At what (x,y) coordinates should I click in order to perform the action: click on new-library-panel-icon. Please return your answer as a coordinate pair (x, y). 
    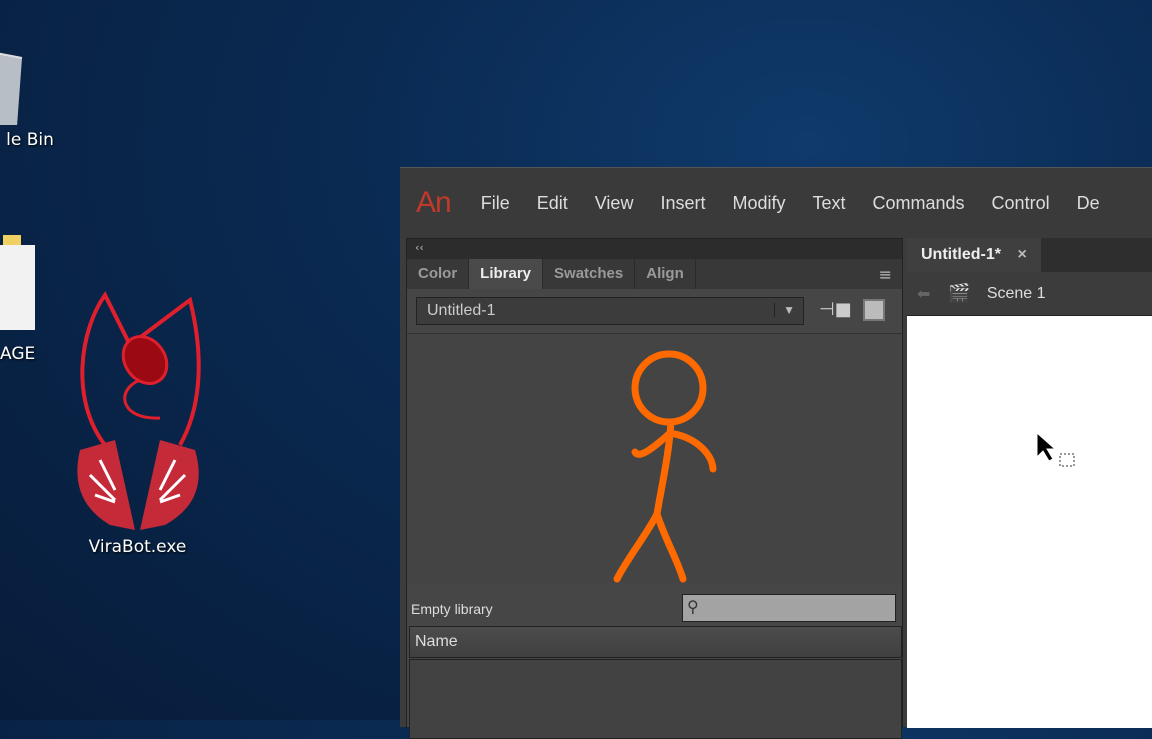
    Looking at the image, I should click on (874, 310).